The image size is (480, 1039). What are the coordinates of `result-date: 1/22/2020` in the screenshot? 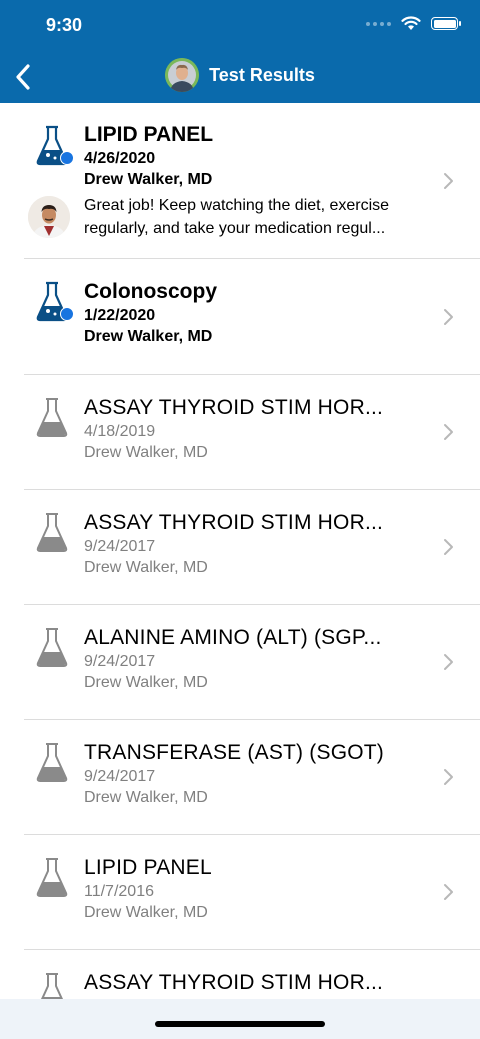 It's located at (120, 315).